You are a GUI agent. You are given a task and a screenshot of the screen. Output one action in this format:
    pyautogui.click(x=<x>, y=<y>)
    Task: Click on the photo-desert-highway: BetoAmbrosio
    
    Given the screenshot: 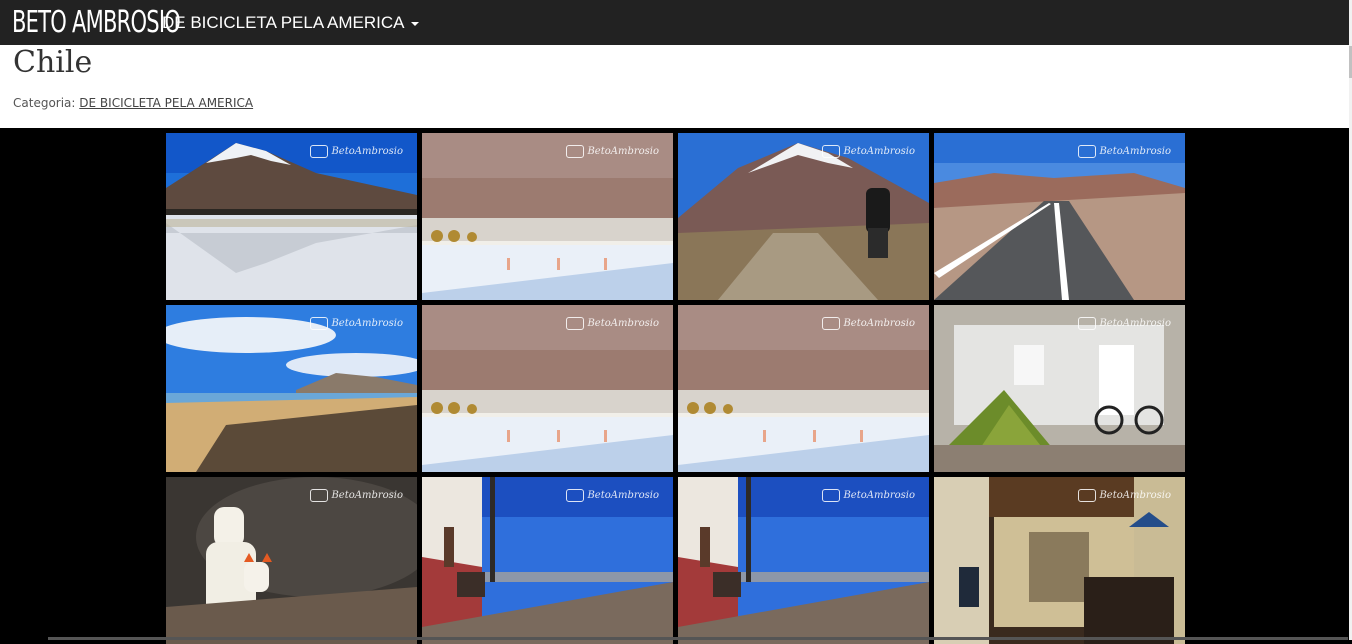 What is the action you would take?
    pyautogui.click(x=1059, y=216)
    